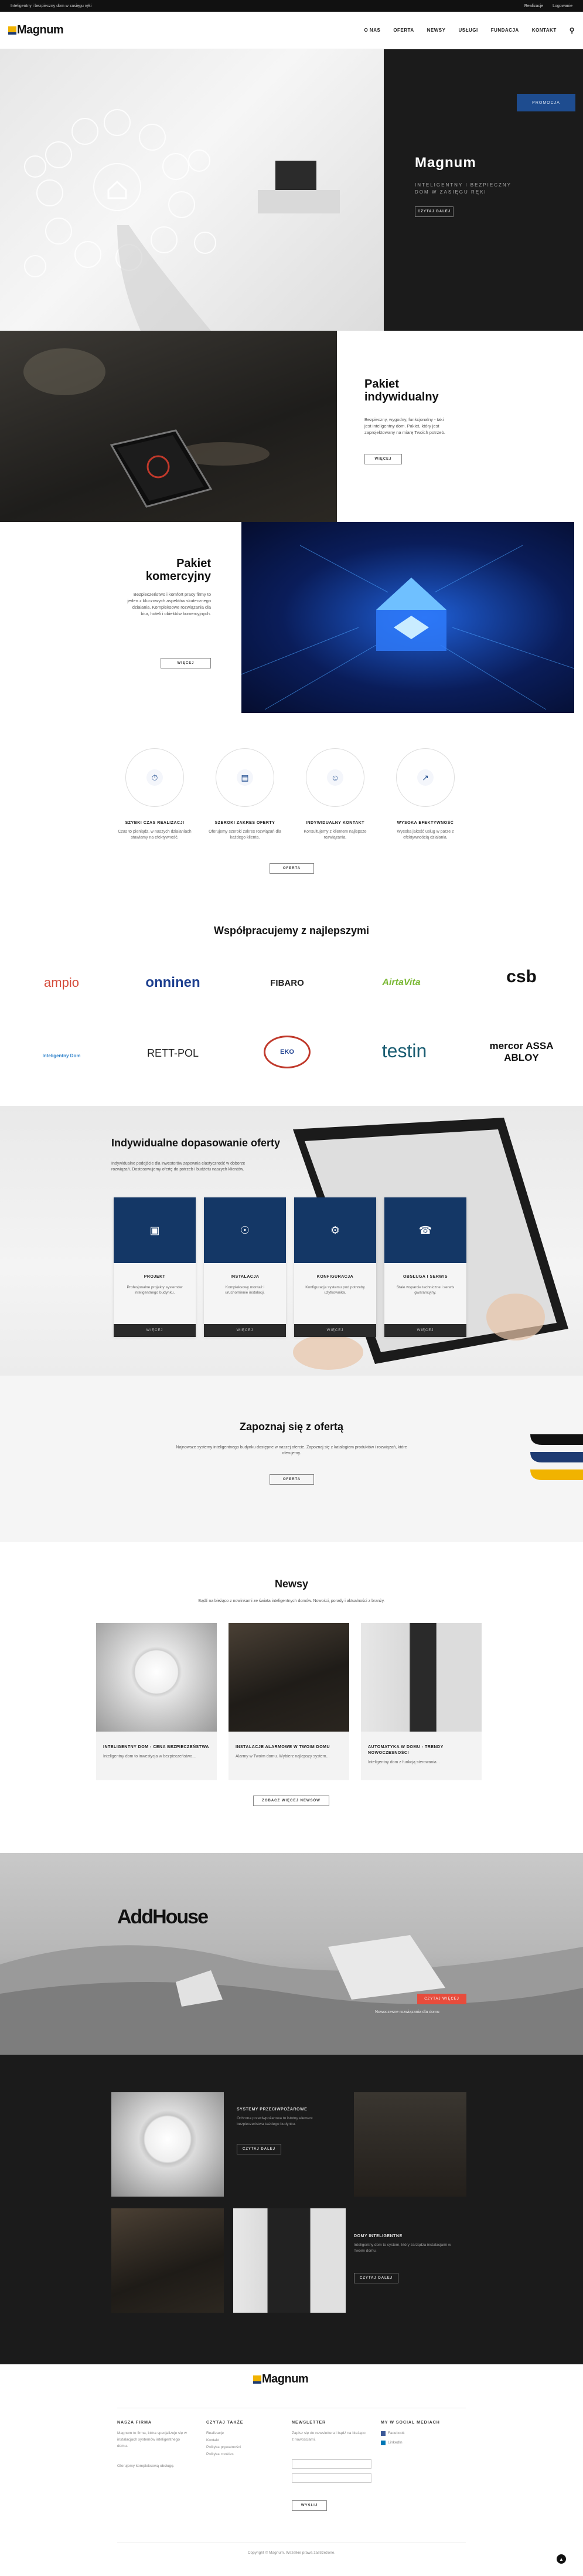  What do you see at coordinates (287, 983) in the screenshot?
I see `partner-logo-fibaro: FIBARO` at bounding box center [287, 983].